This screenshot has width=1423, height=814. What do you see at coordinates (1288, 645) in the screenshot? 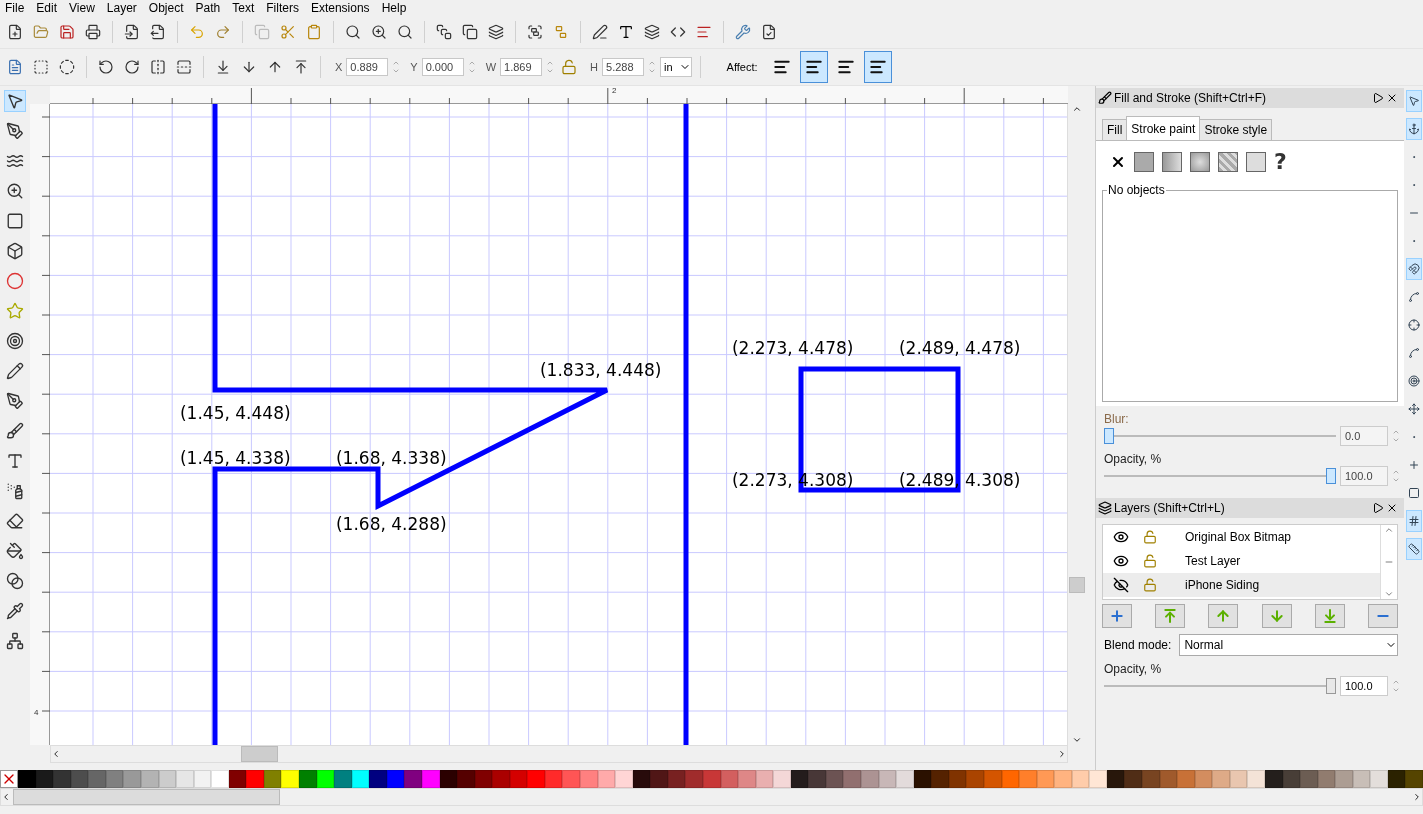
I see `blend-dropdown: Normal` at bounding box center [1288, 645].